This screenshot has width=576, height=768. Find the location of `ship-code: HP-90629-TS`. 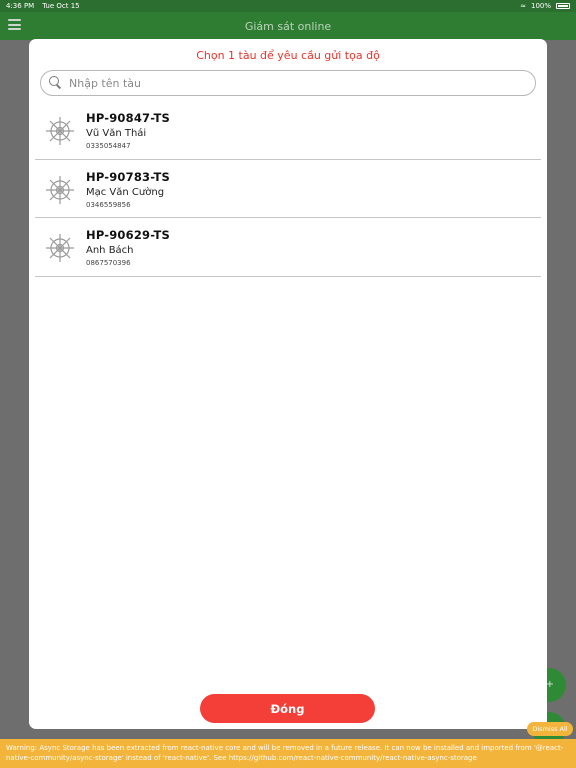

ship-code: HP-90629-TS is located at coordinates (128, 235).